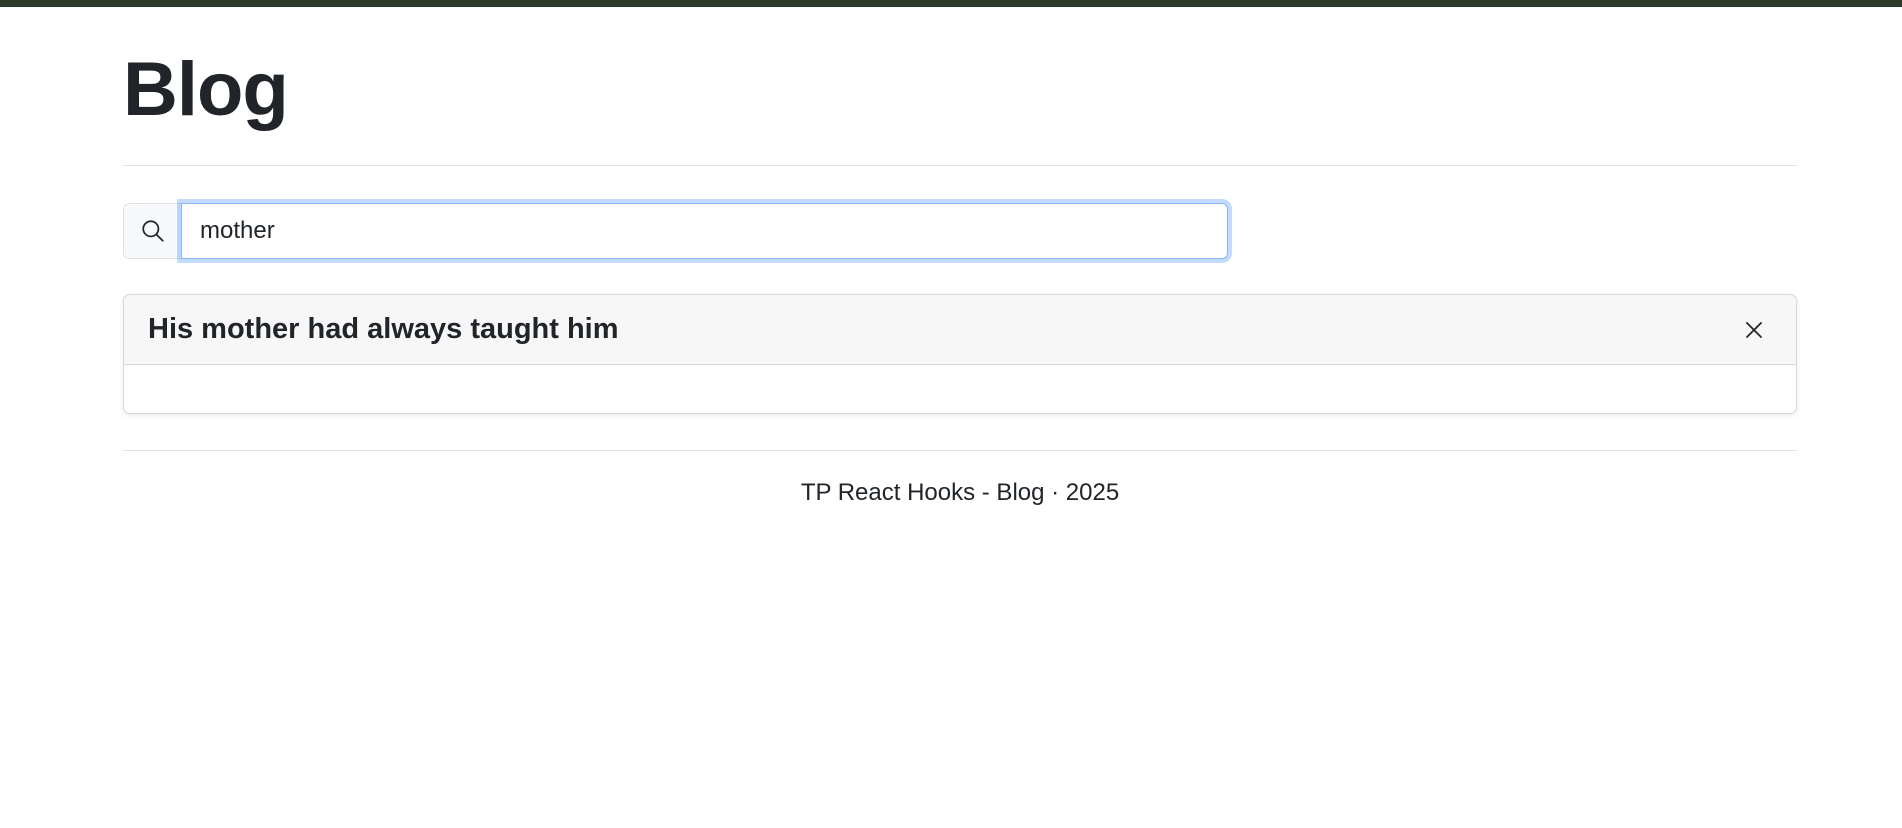 The height and width of the screenshot is (828, 1902). I want to click on post-title: His mother had always taught him, so click(383, 329).